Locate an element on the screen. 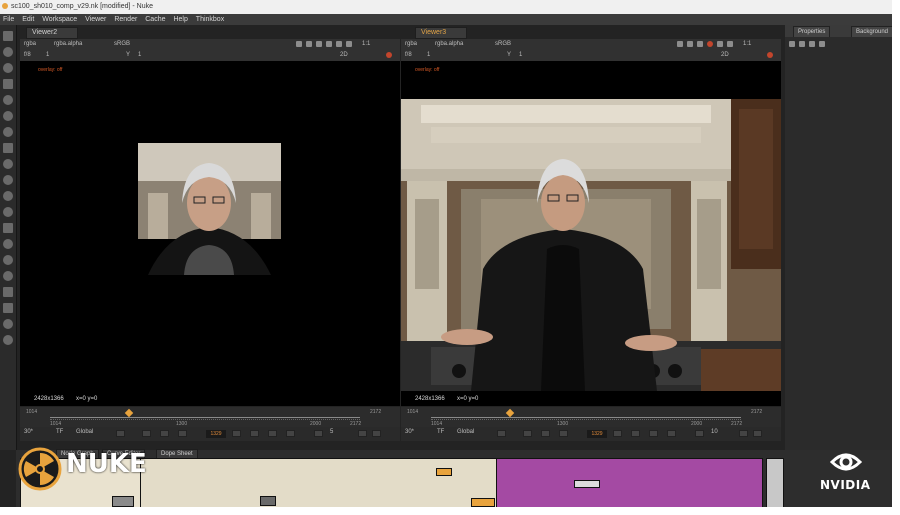 The width and height of the screenshot is (900, 515). viewer2-roi-icon is located at coordinates (299, 44).